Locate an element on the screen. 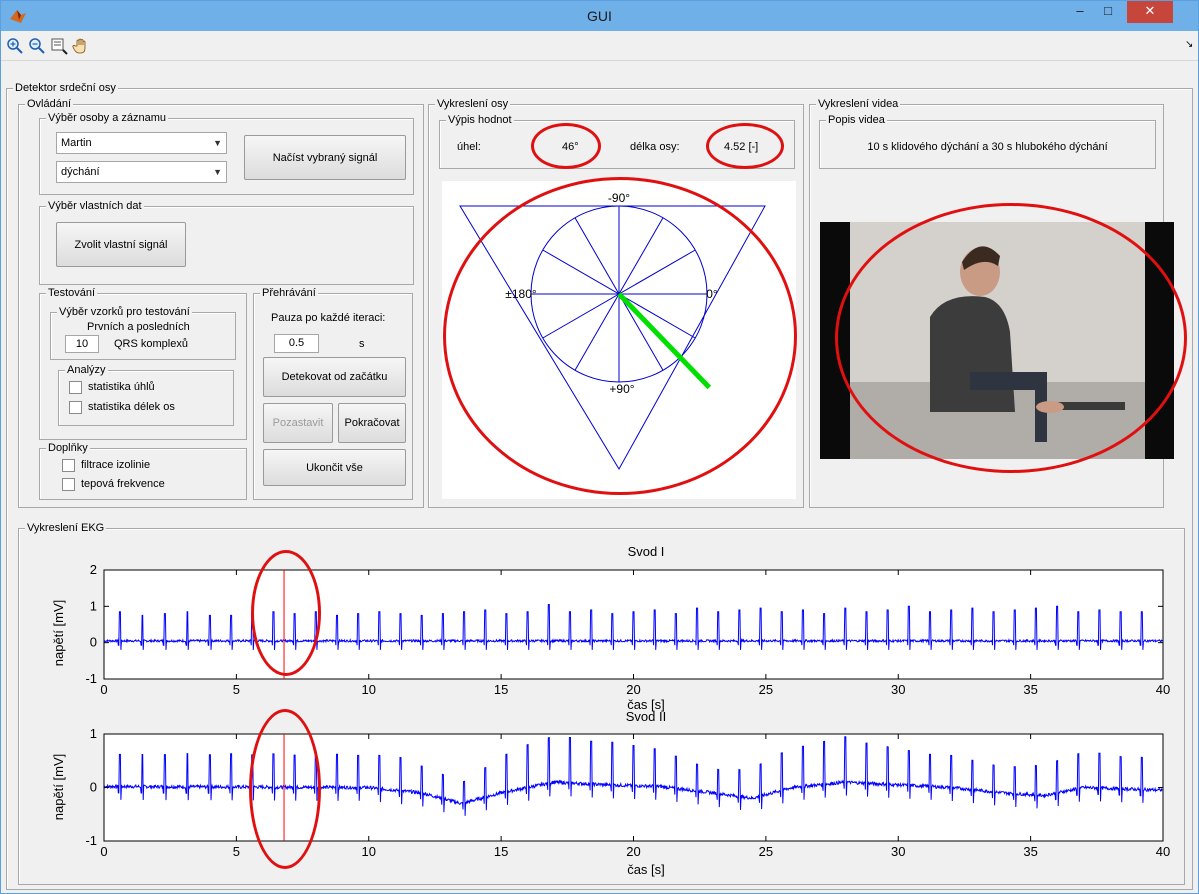 The height and width of the screenshot is (894, 1199). lead-ii-xlabel: čas [s] is located at coordinates (646, 869).